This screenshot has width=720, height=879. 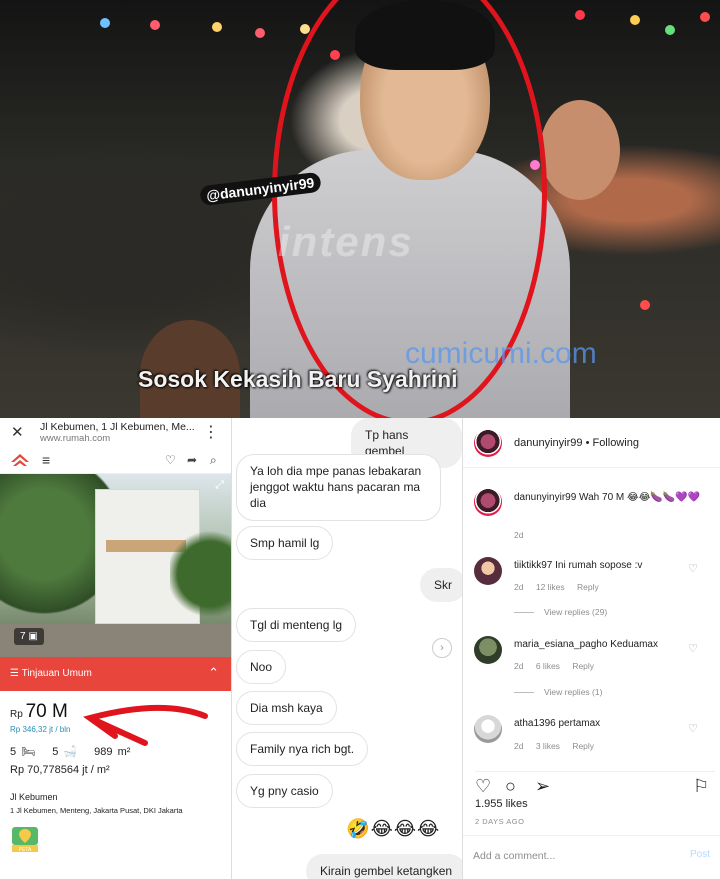 I want to click on view-replies-button: View replies (1), so click(x=558, y=692).